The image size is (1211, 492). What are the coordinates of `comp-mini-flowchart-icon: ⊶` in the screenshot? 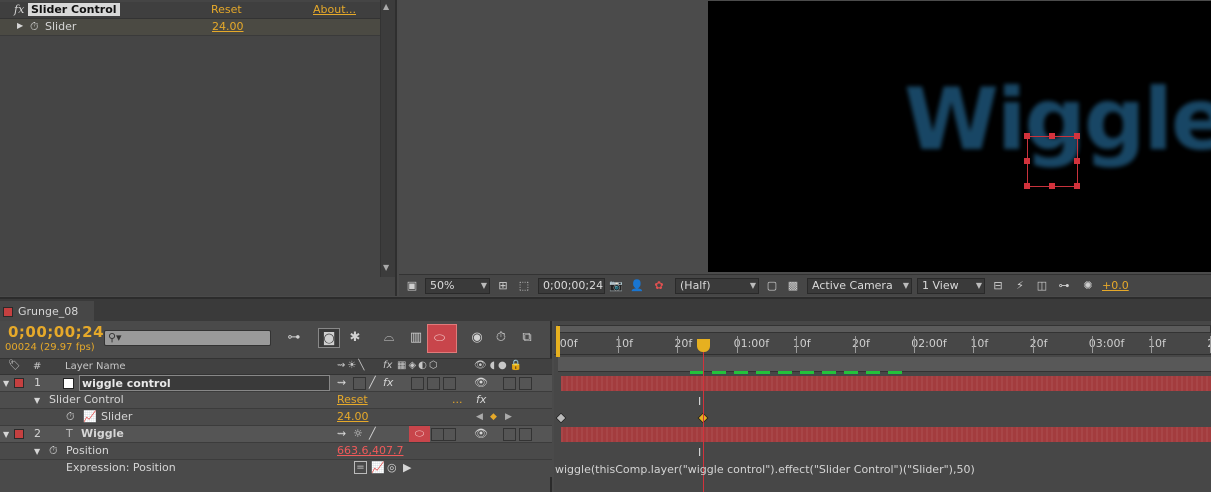 It's located at (294, 338).